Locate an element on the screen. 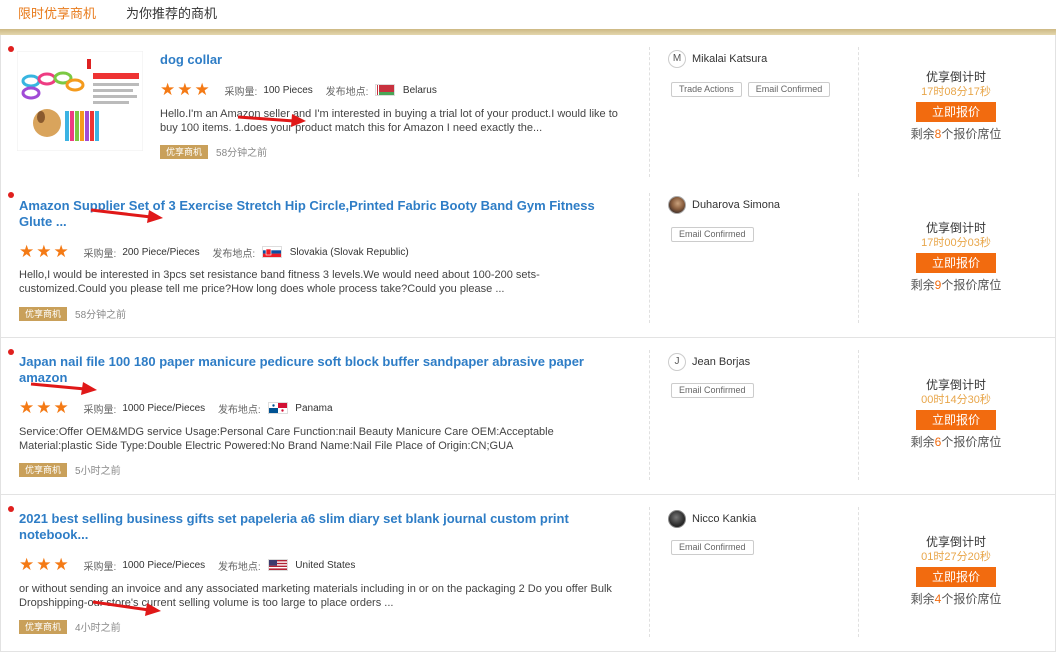 The height and width of the screenshot is (652, 1056). country-name: Belarus is located at coordinates (419, 90).